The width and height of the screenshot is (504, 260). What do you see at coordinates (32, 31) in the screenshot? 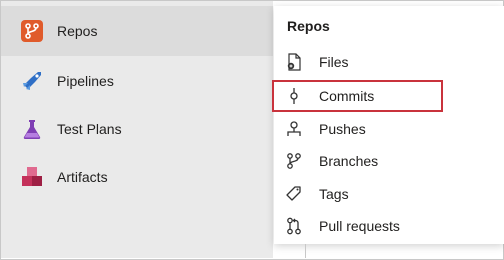
I see `repos-icon` at bounding box center [32, 31].